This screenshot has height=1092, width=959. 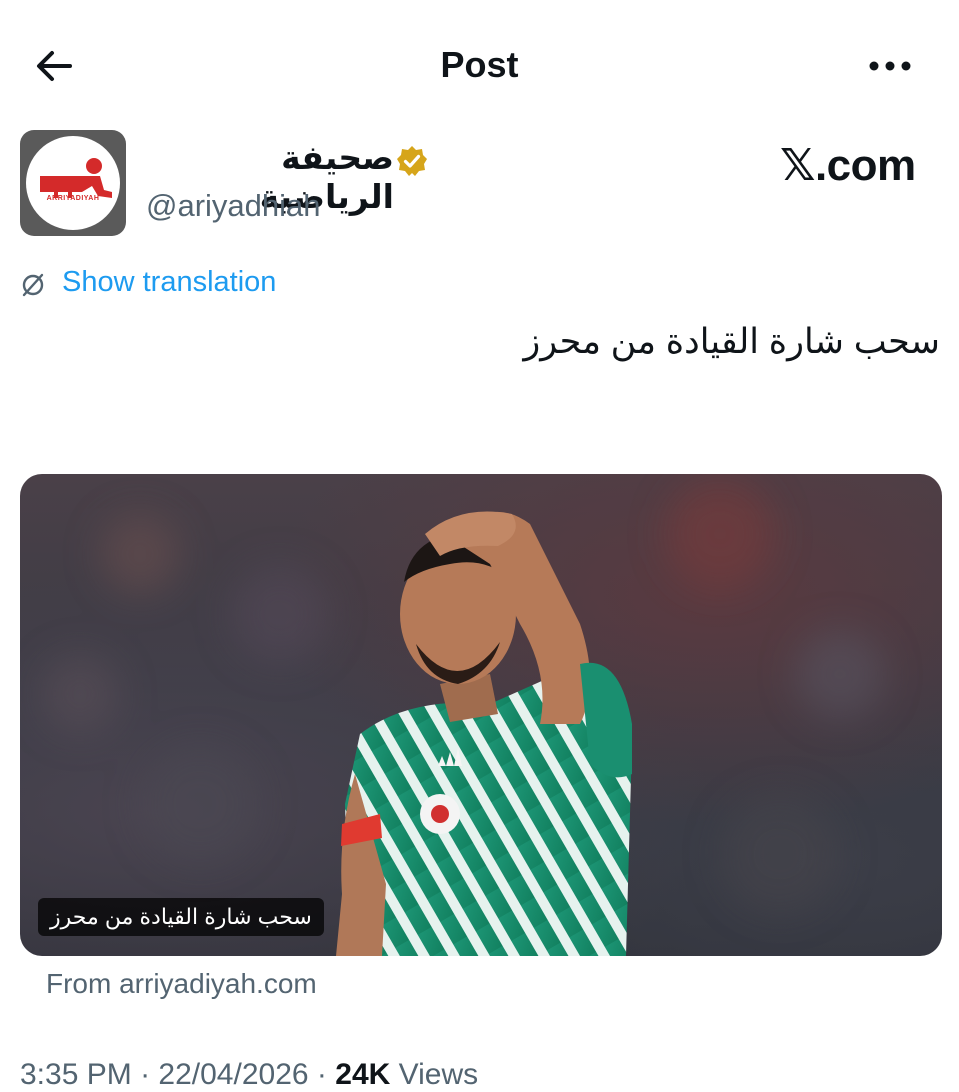 I want to click on post-meta: 3:35 PM · 22/04/2026 · 24K Views, so click(x=249, y=1075).